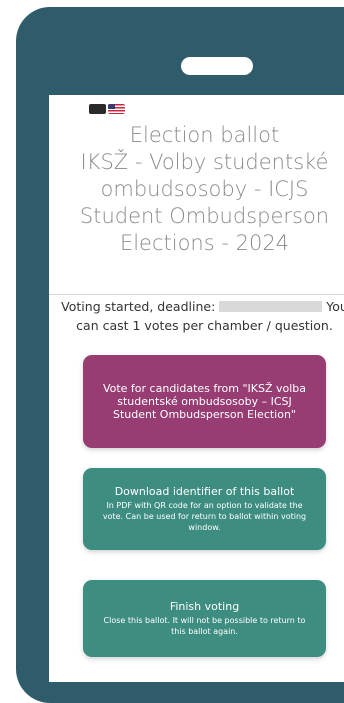 The width and height of the screenshot is (344, 703). What do you see at coordinates (204, 189) in the screenshot?
I see `title-line: ombudsosoby - ICJS` at bounding box center [204, 189].